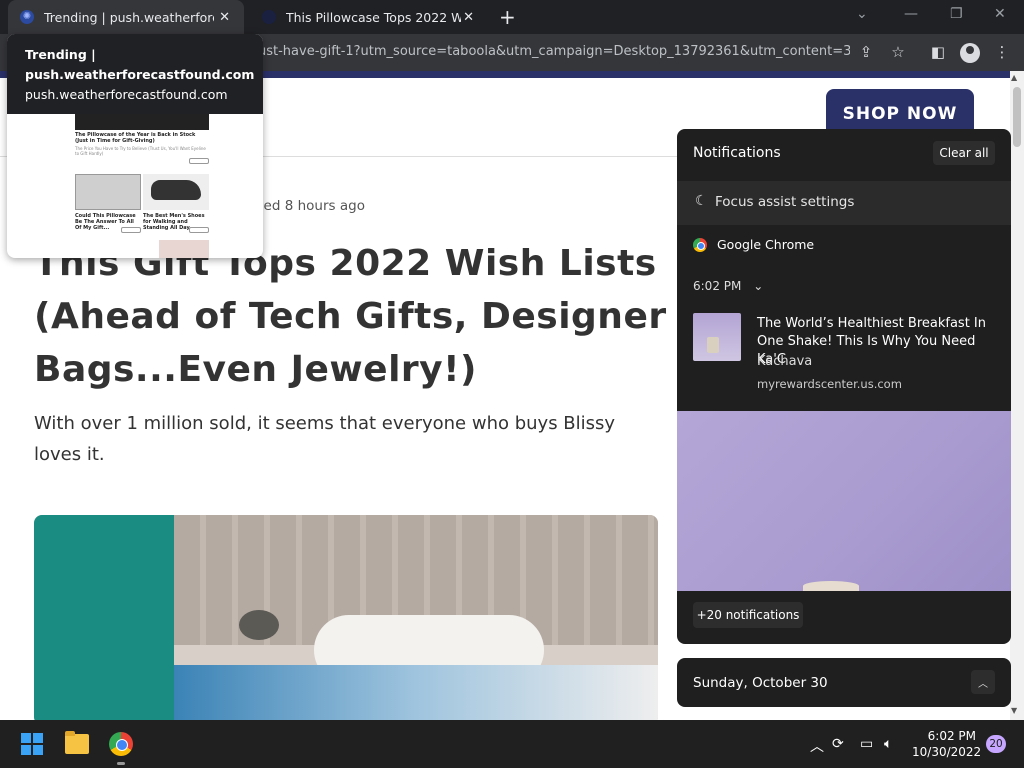 The image size is (1024, 768). I want to click on minimize-button: —, so click(911, 14).